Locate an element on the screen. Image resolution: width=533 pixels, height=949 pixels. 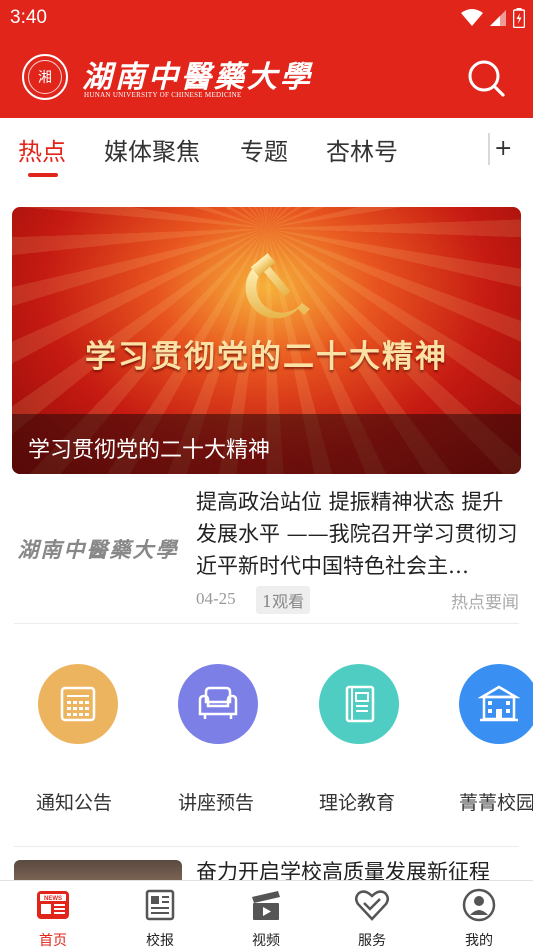
news-view-count: 1观看 is located at coordinates (283, 600).